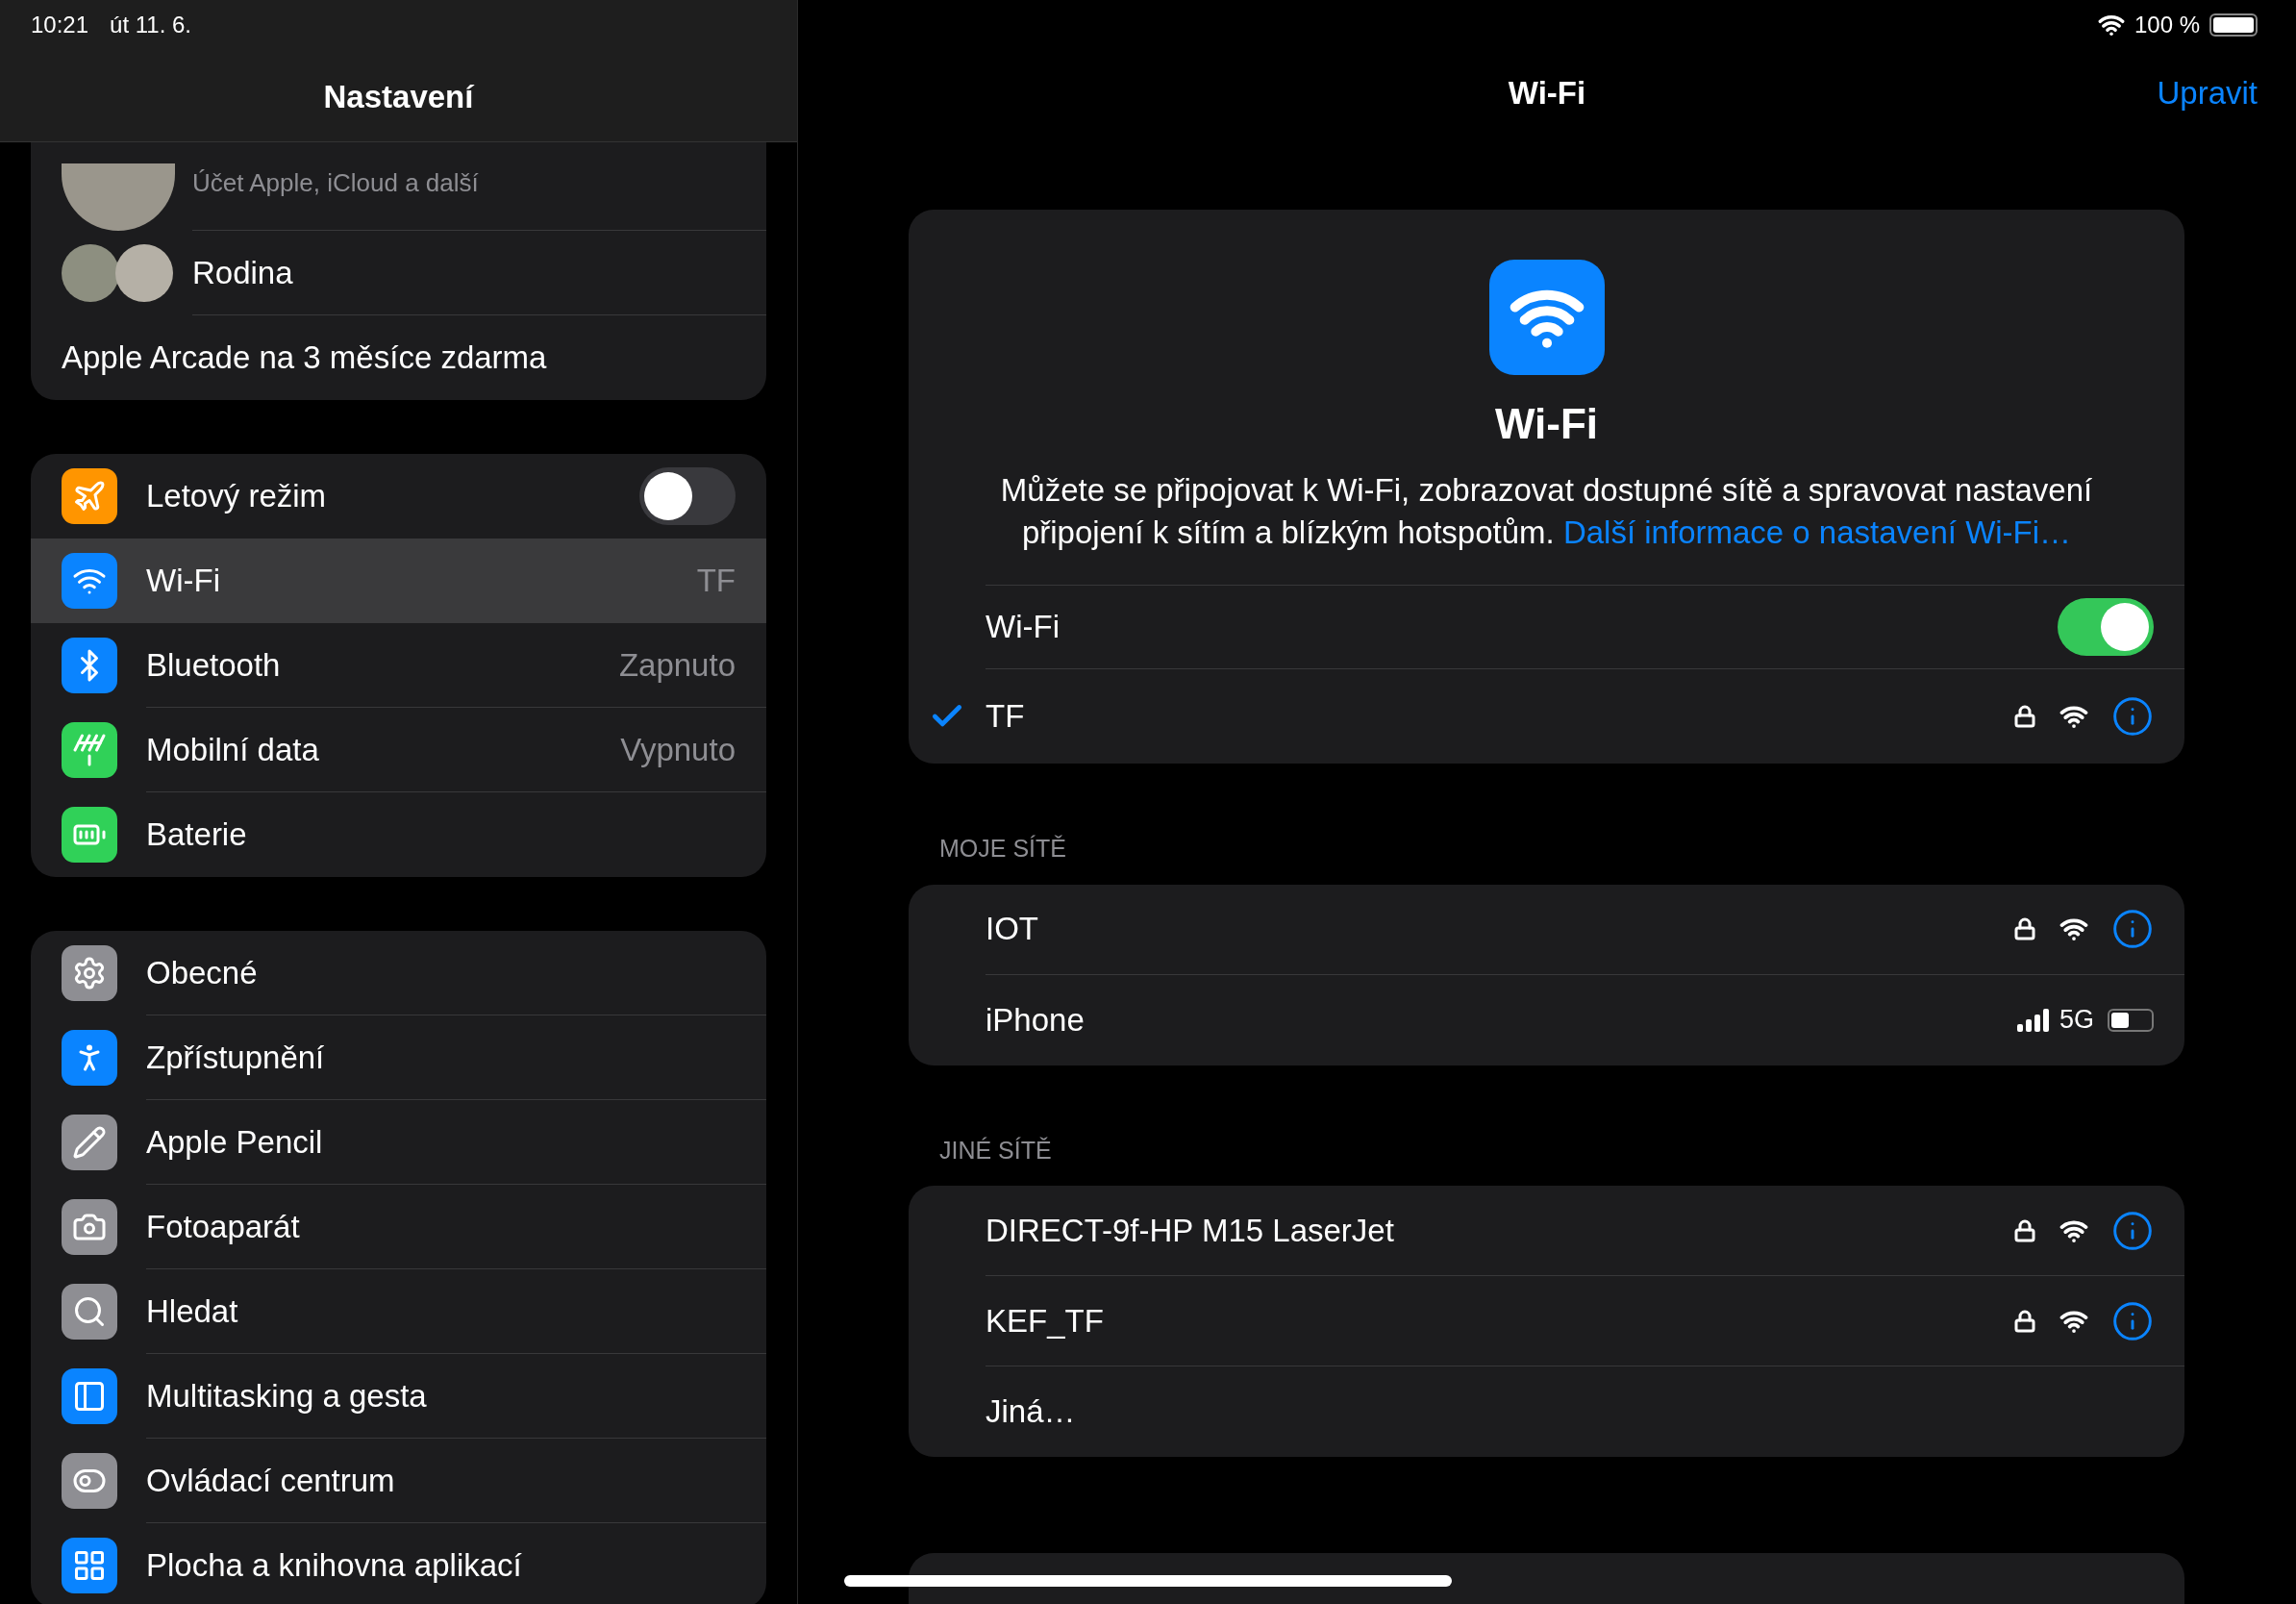 This screenshot has height=1604, width=2296. Describe the element at coordinates (223, 1226) in the screenshot. I see `row-label: Fotoaparát` at that location.